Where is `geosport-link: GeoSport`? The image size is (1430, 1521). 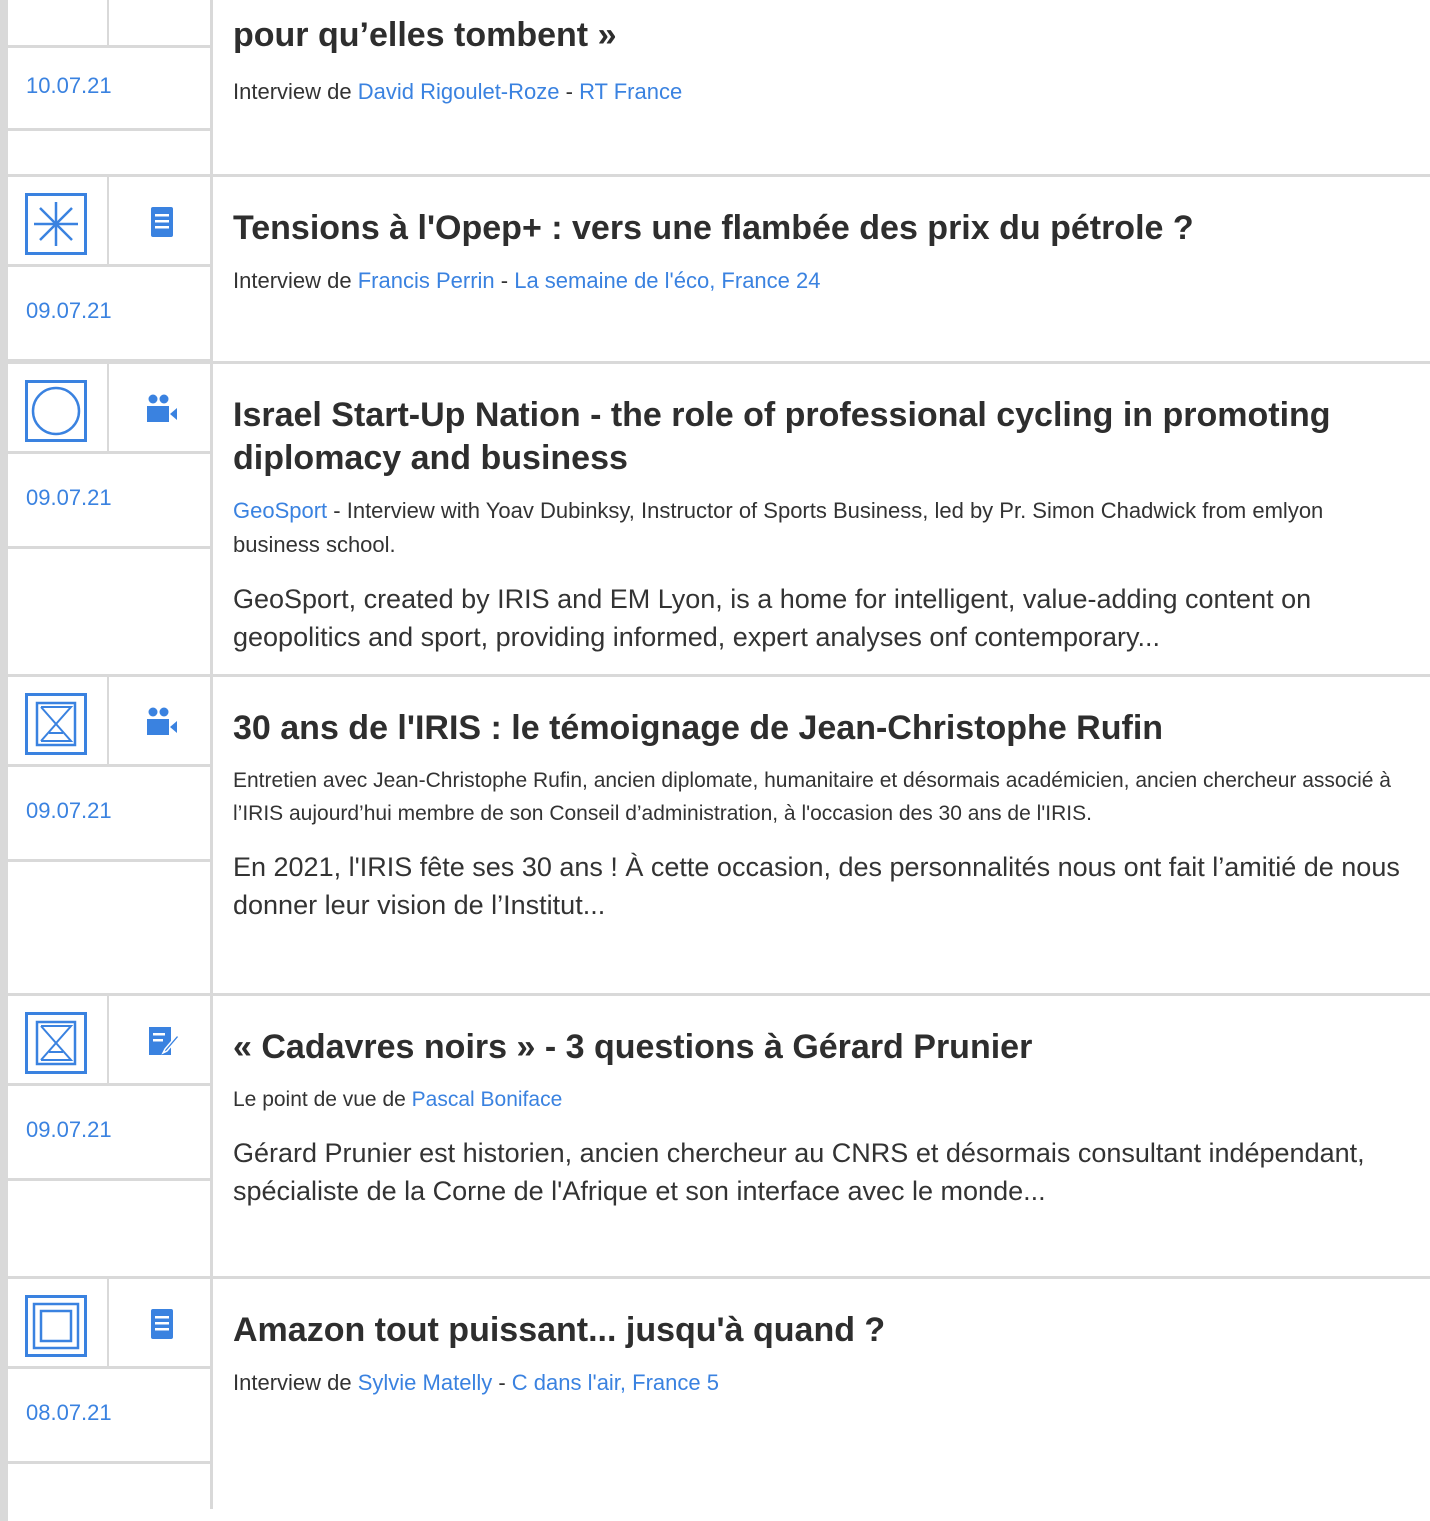 geosport-link: GeoSport is located at coordinates (280, 510).